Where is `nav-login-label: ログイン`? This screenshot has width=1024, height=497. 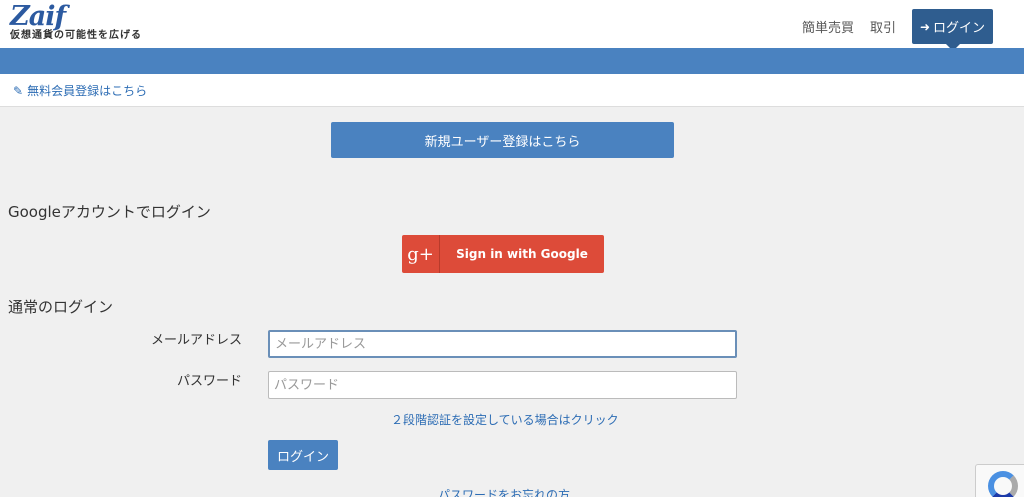
nav-login-label: ログイン is located at coordinates (959, 28).